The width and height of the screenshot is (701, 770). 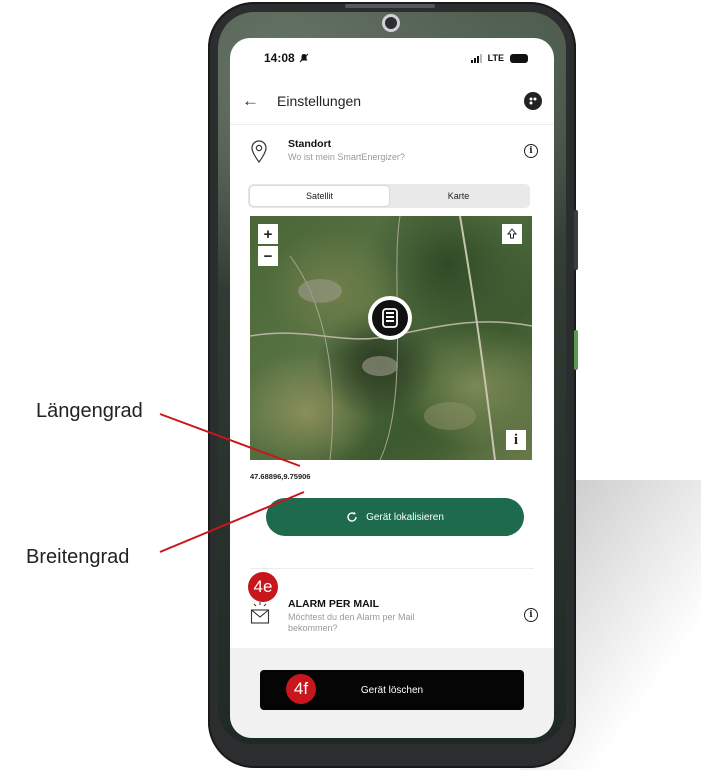 What do you see at coordinates (576, 350) in the screenshot?
I see `power-button` at bounding box center [576, 350].